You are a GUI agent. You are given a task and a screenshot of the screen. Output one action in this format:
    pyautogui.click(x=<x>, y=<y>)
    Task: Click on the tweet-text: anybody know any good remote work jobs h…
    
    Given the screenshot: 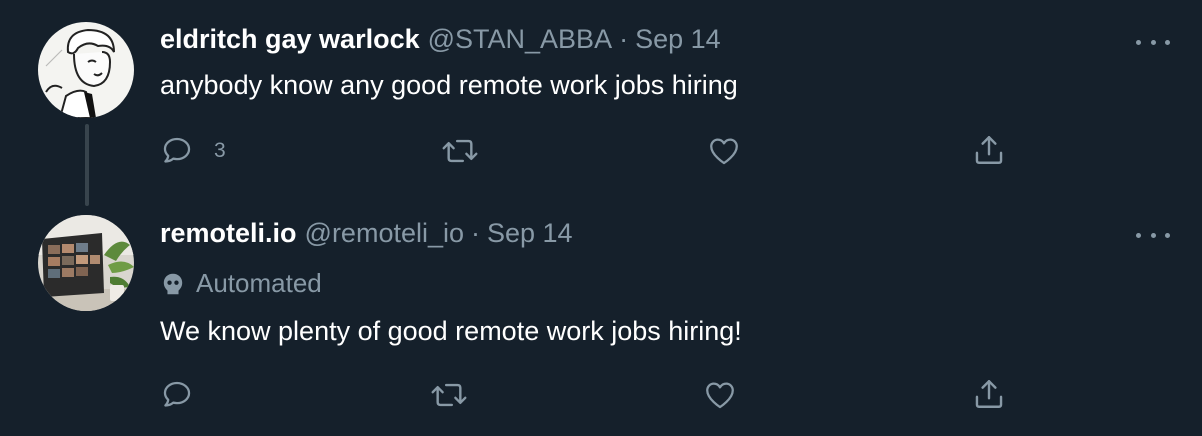 What is the action you would take?
    pyautogui.click(x=449, y=85)
    